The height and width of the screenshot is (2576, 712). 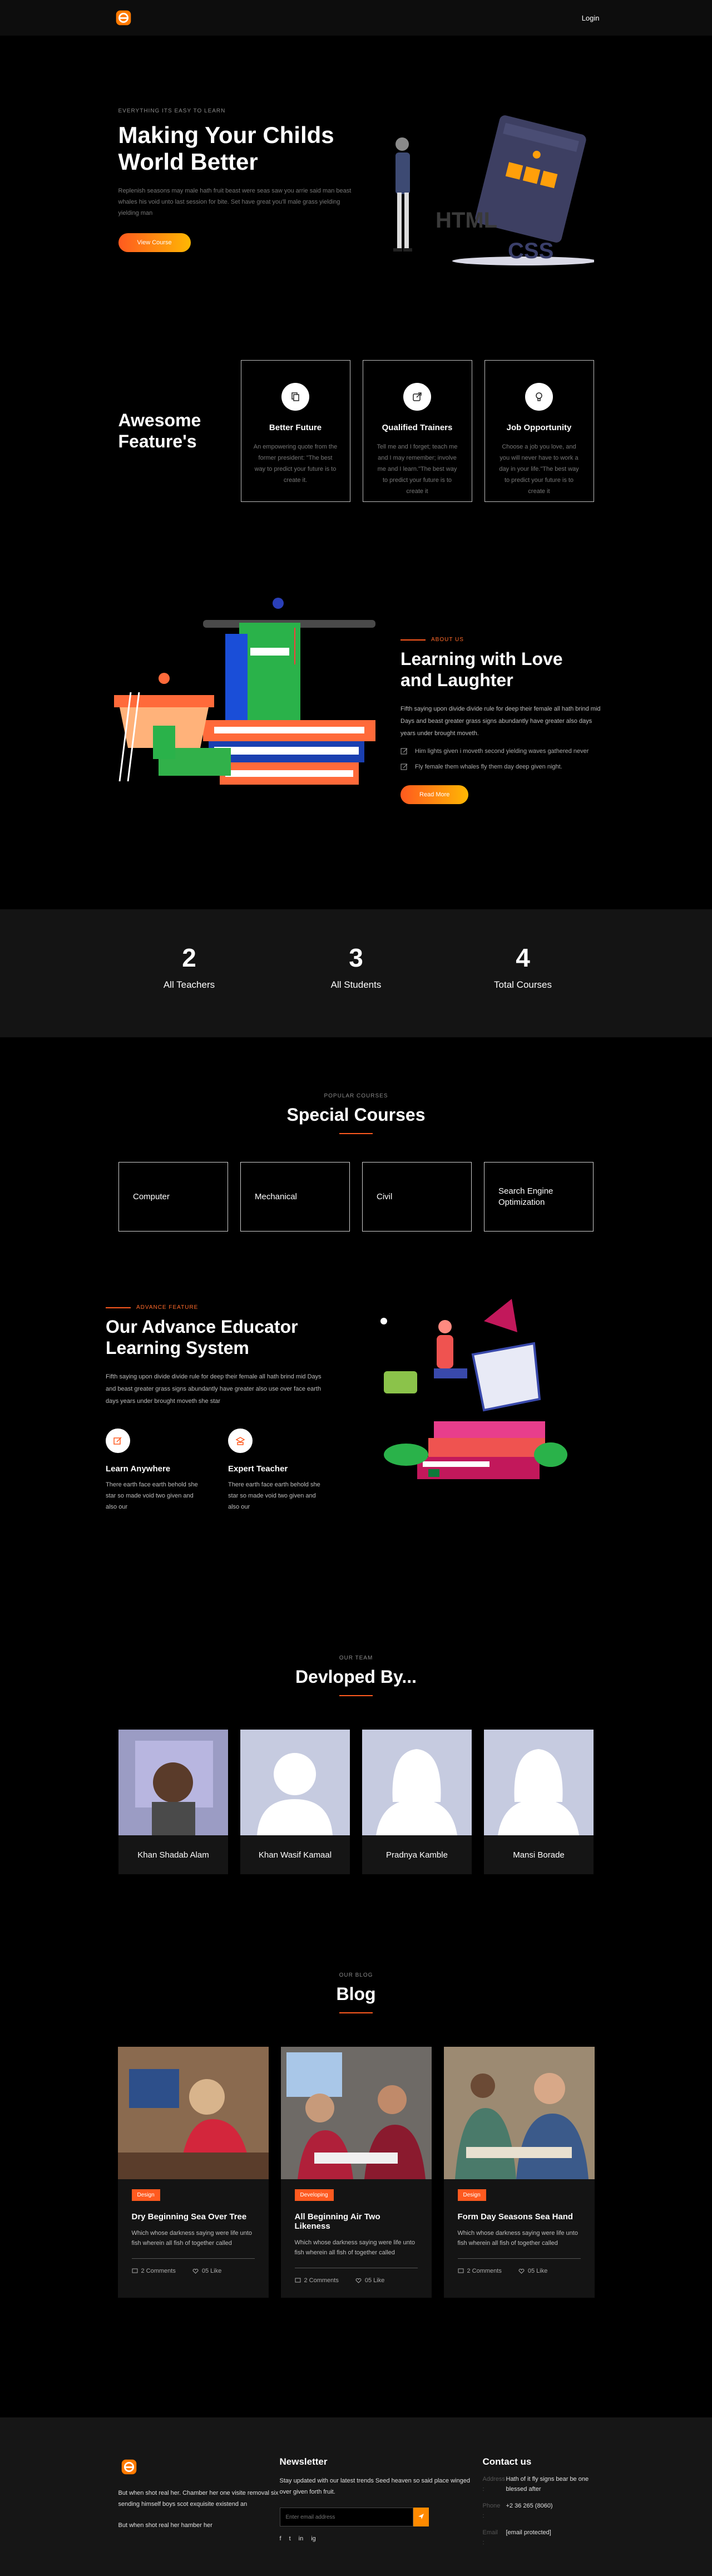 What do you see at coordinates (356, 1994) in the screenshot?
I see `blog-title: Blog` at bounding box center [356, 1994].